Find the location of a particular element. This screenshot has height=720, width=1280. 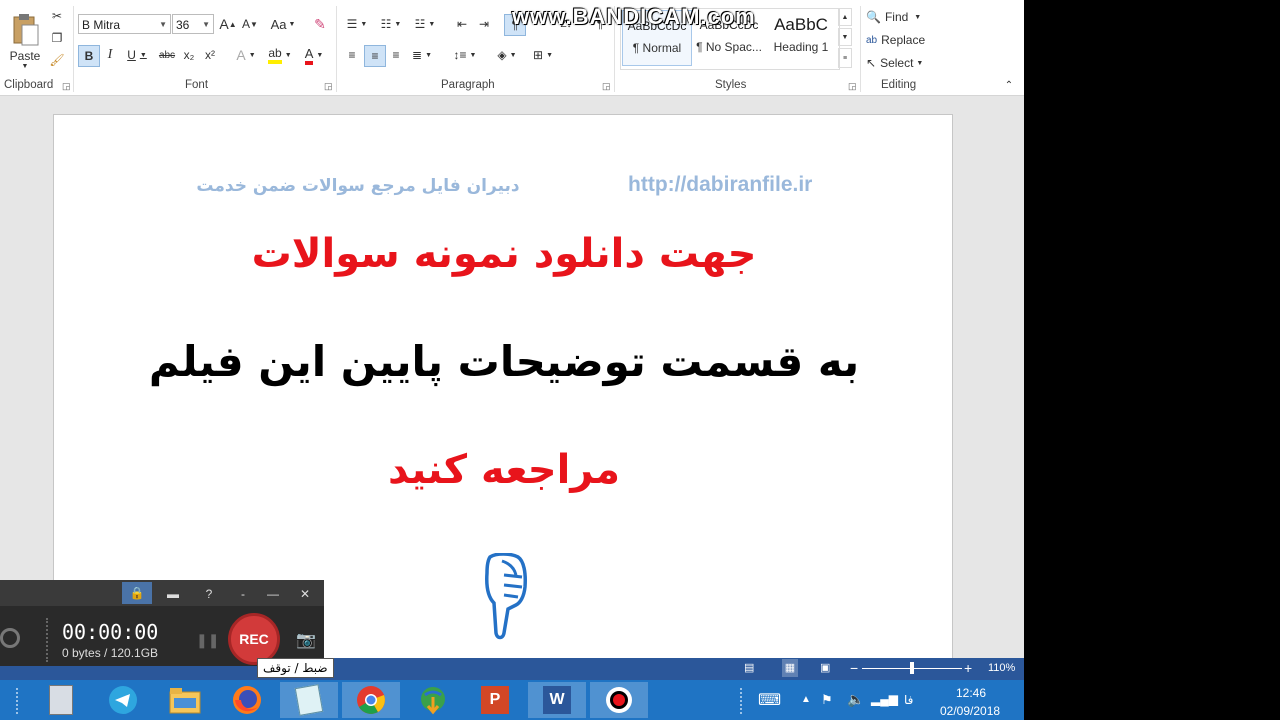

paste-button: Paste ▼ is located at coordinates (25, 41).